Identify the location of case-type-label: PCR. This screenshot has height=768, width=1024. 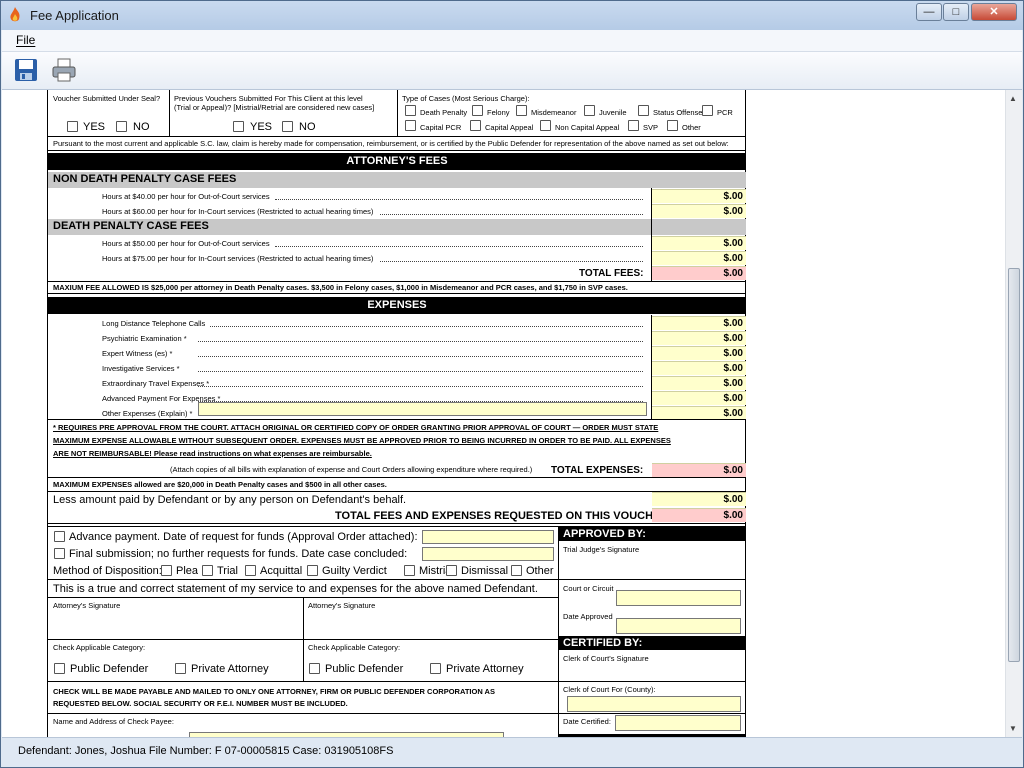
(725, 112).